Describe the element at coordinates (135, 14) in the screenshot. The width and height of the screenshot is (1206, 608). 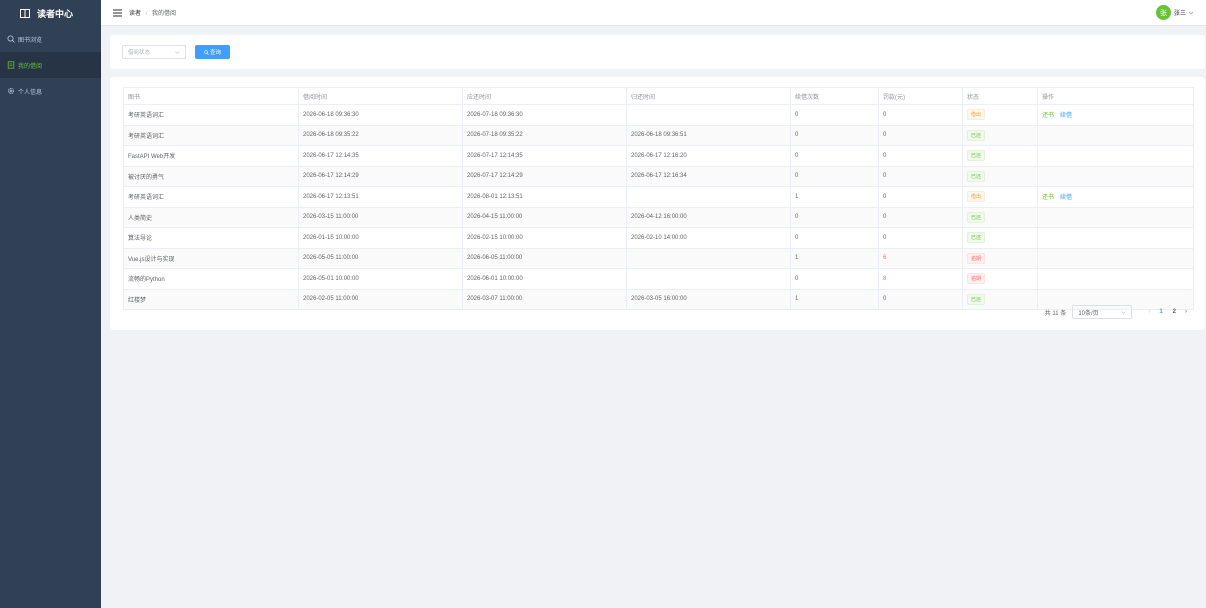
I see `breadcrumb-root: 读者` at that location.